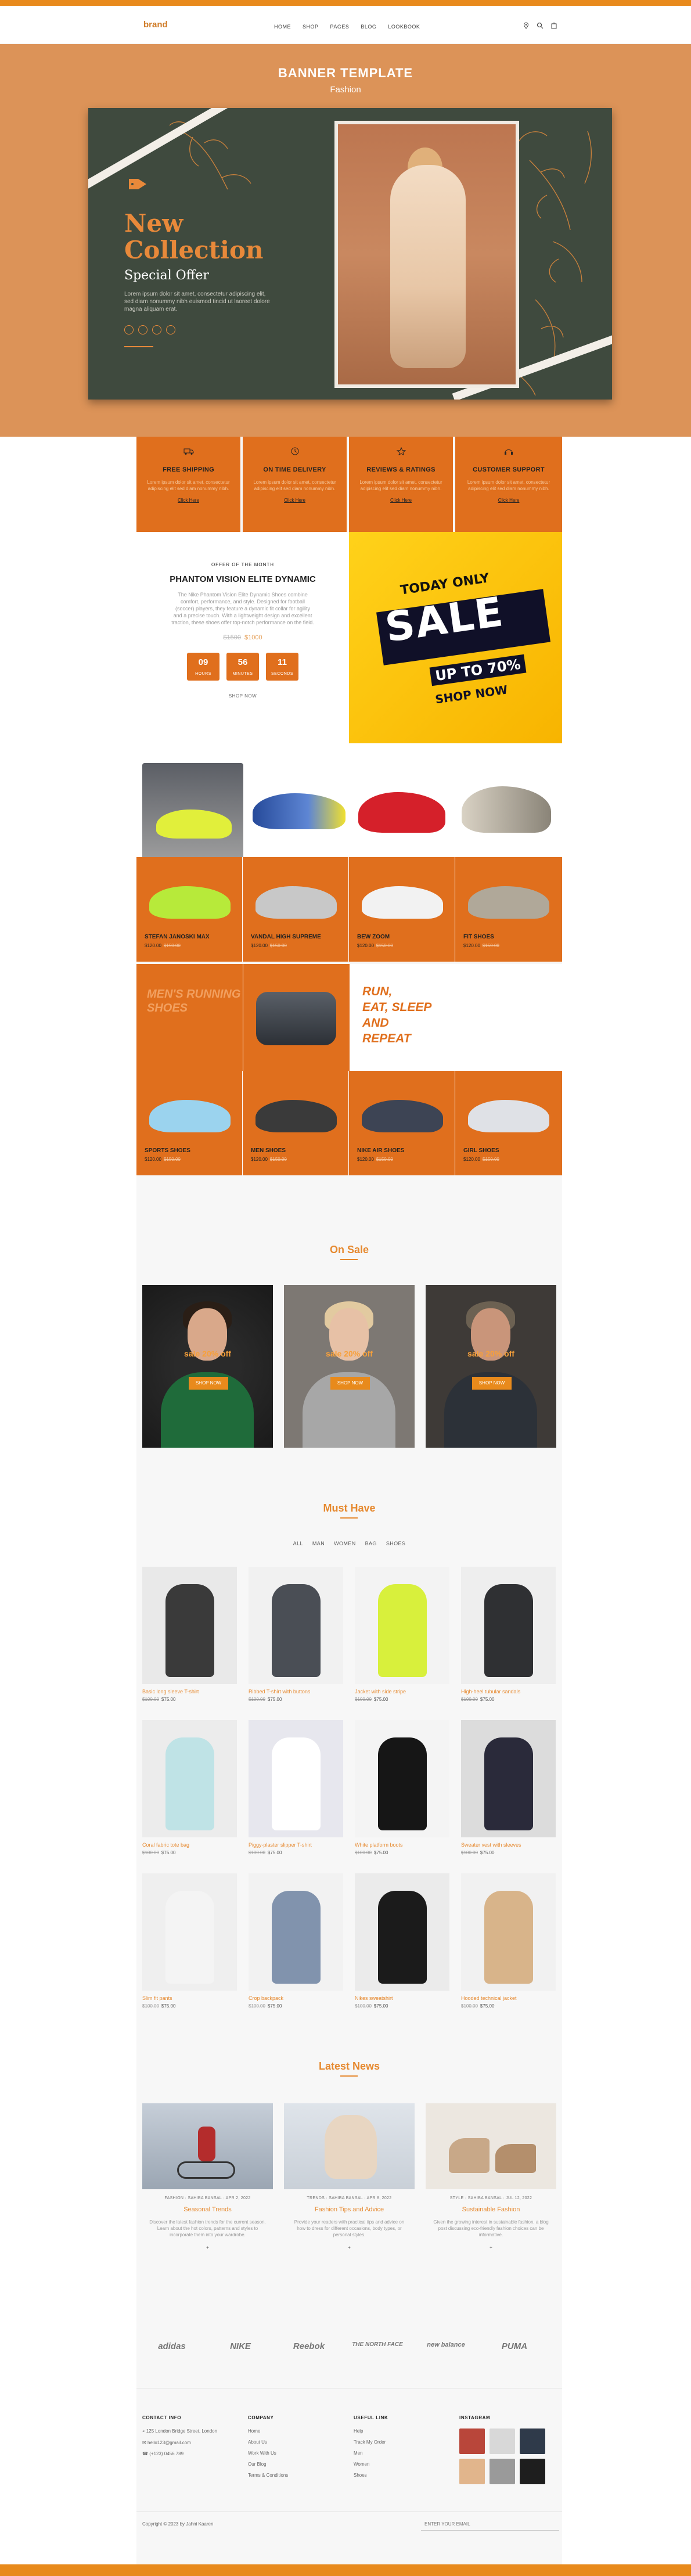 This screenshot has width=691, height=2576. What do you see at coordinates (349, 1366) in the screenshot?
I see `on-sale-card-2: sale 20% off SHOP NOW` at bounding box center [349, 1366].